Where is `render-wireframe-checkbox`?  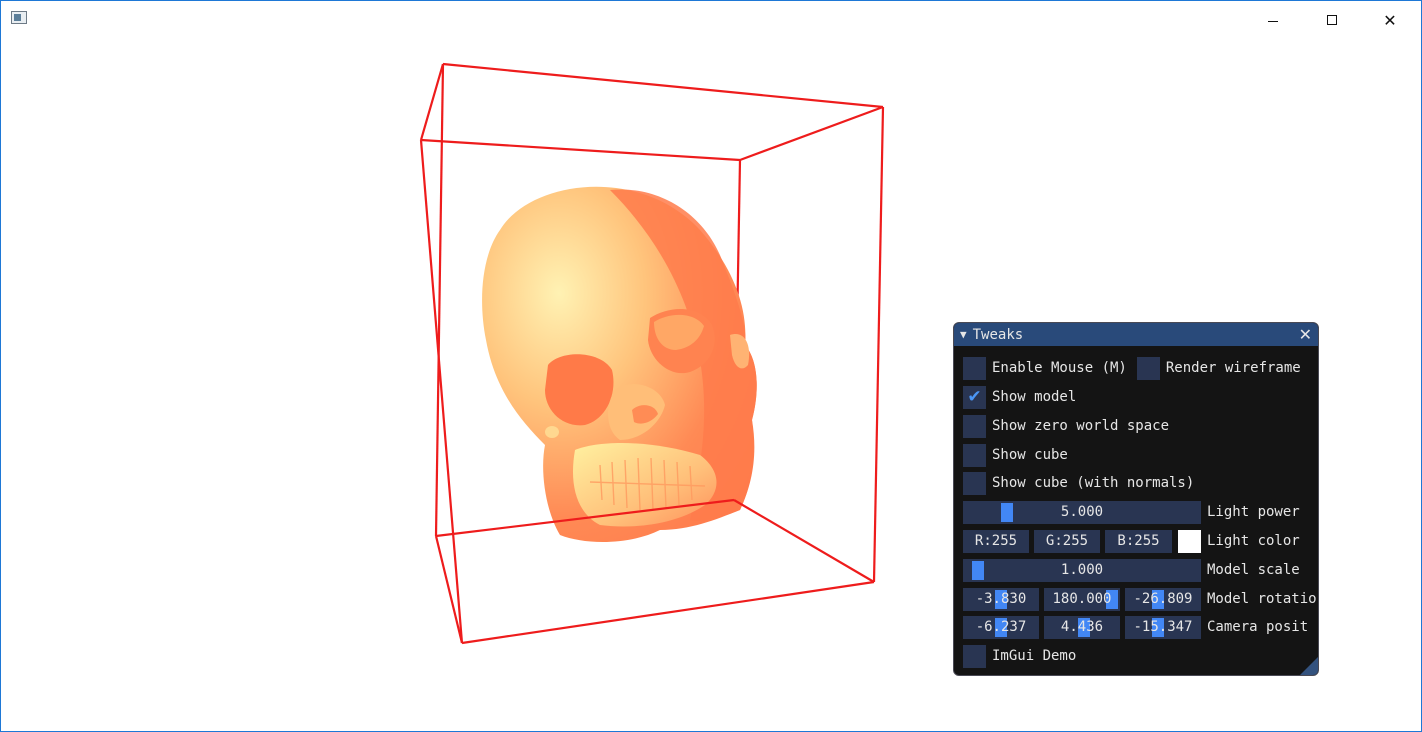 render-wireframe-checkbox is located at coordinates (1148, 368).